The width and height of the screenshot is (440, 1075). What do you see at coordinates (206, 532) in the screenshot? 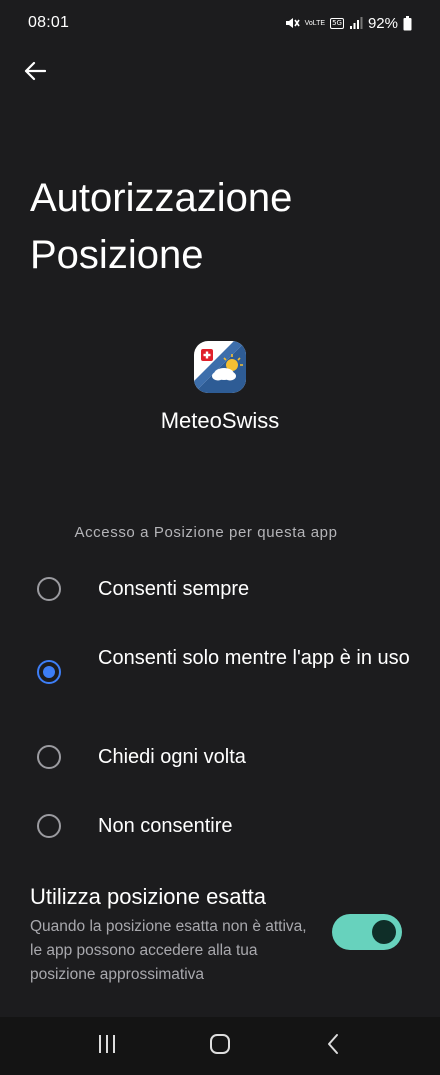
I see `location-access-section-label: Accesso a Posizione per questa app` at bounding box center [206, 532].